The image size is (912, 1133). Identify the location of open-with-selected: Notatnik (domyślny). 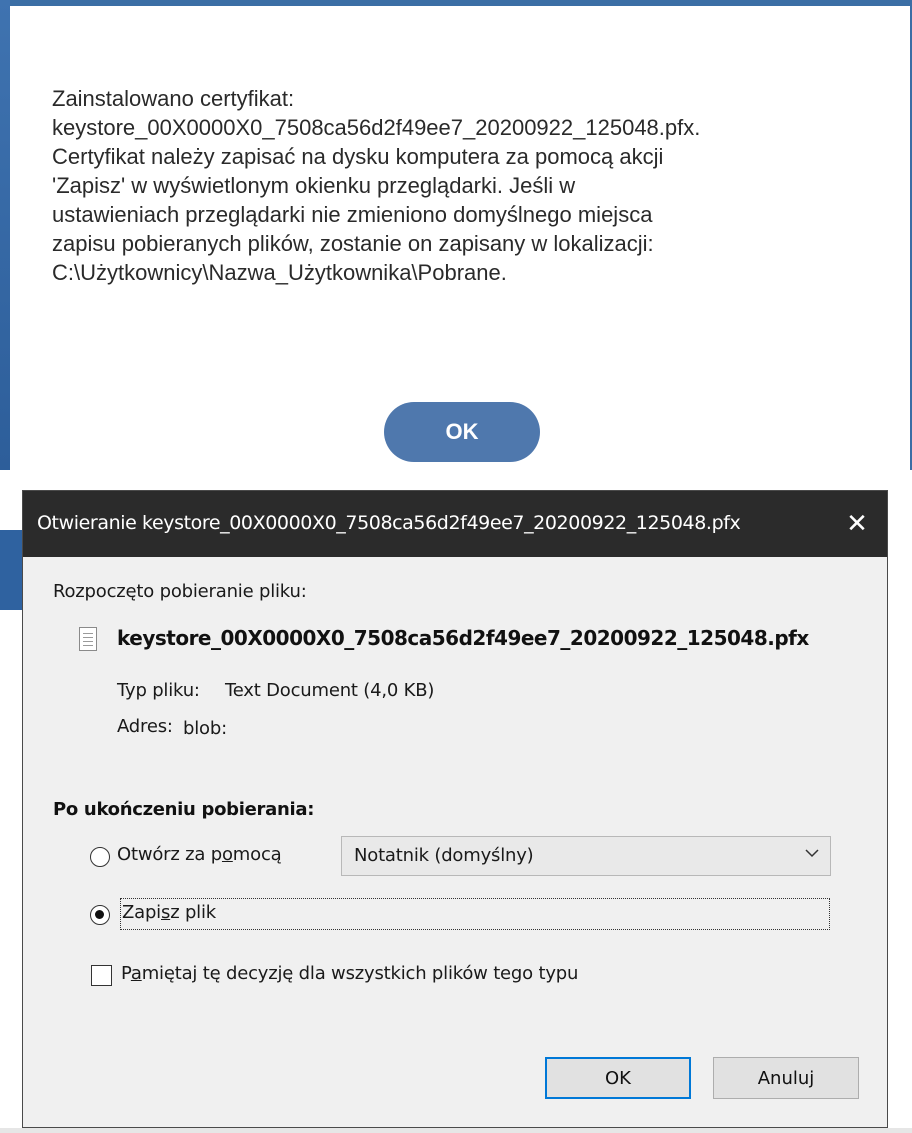
(444, 855).